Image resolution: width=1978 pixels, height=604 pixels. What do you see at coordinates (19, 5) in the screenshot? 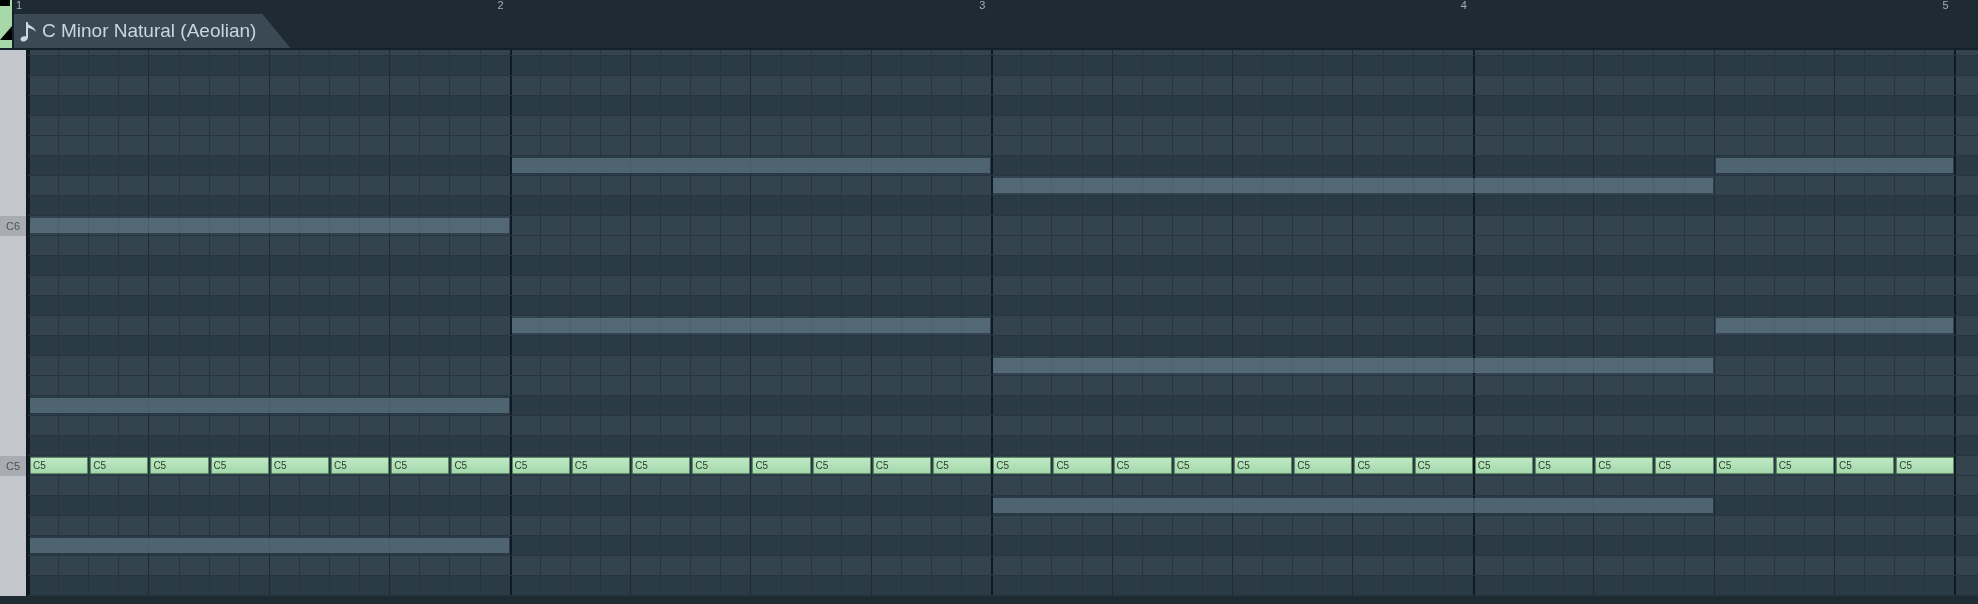
I see `bar-number: 1` at bounding box center [19, 5].